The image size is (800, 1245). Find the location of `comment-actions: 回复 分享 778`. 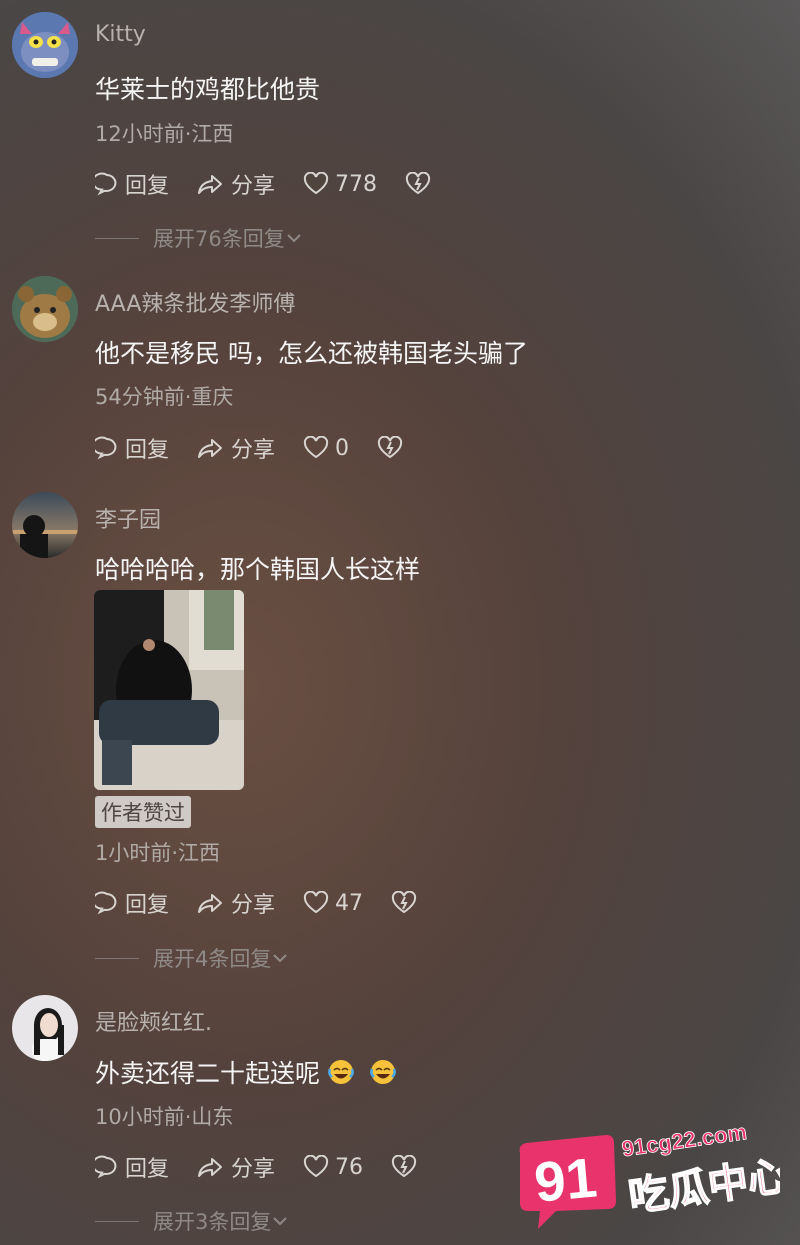

comment-actions: 回复 分享 778 is located at coordinates (280, 184).